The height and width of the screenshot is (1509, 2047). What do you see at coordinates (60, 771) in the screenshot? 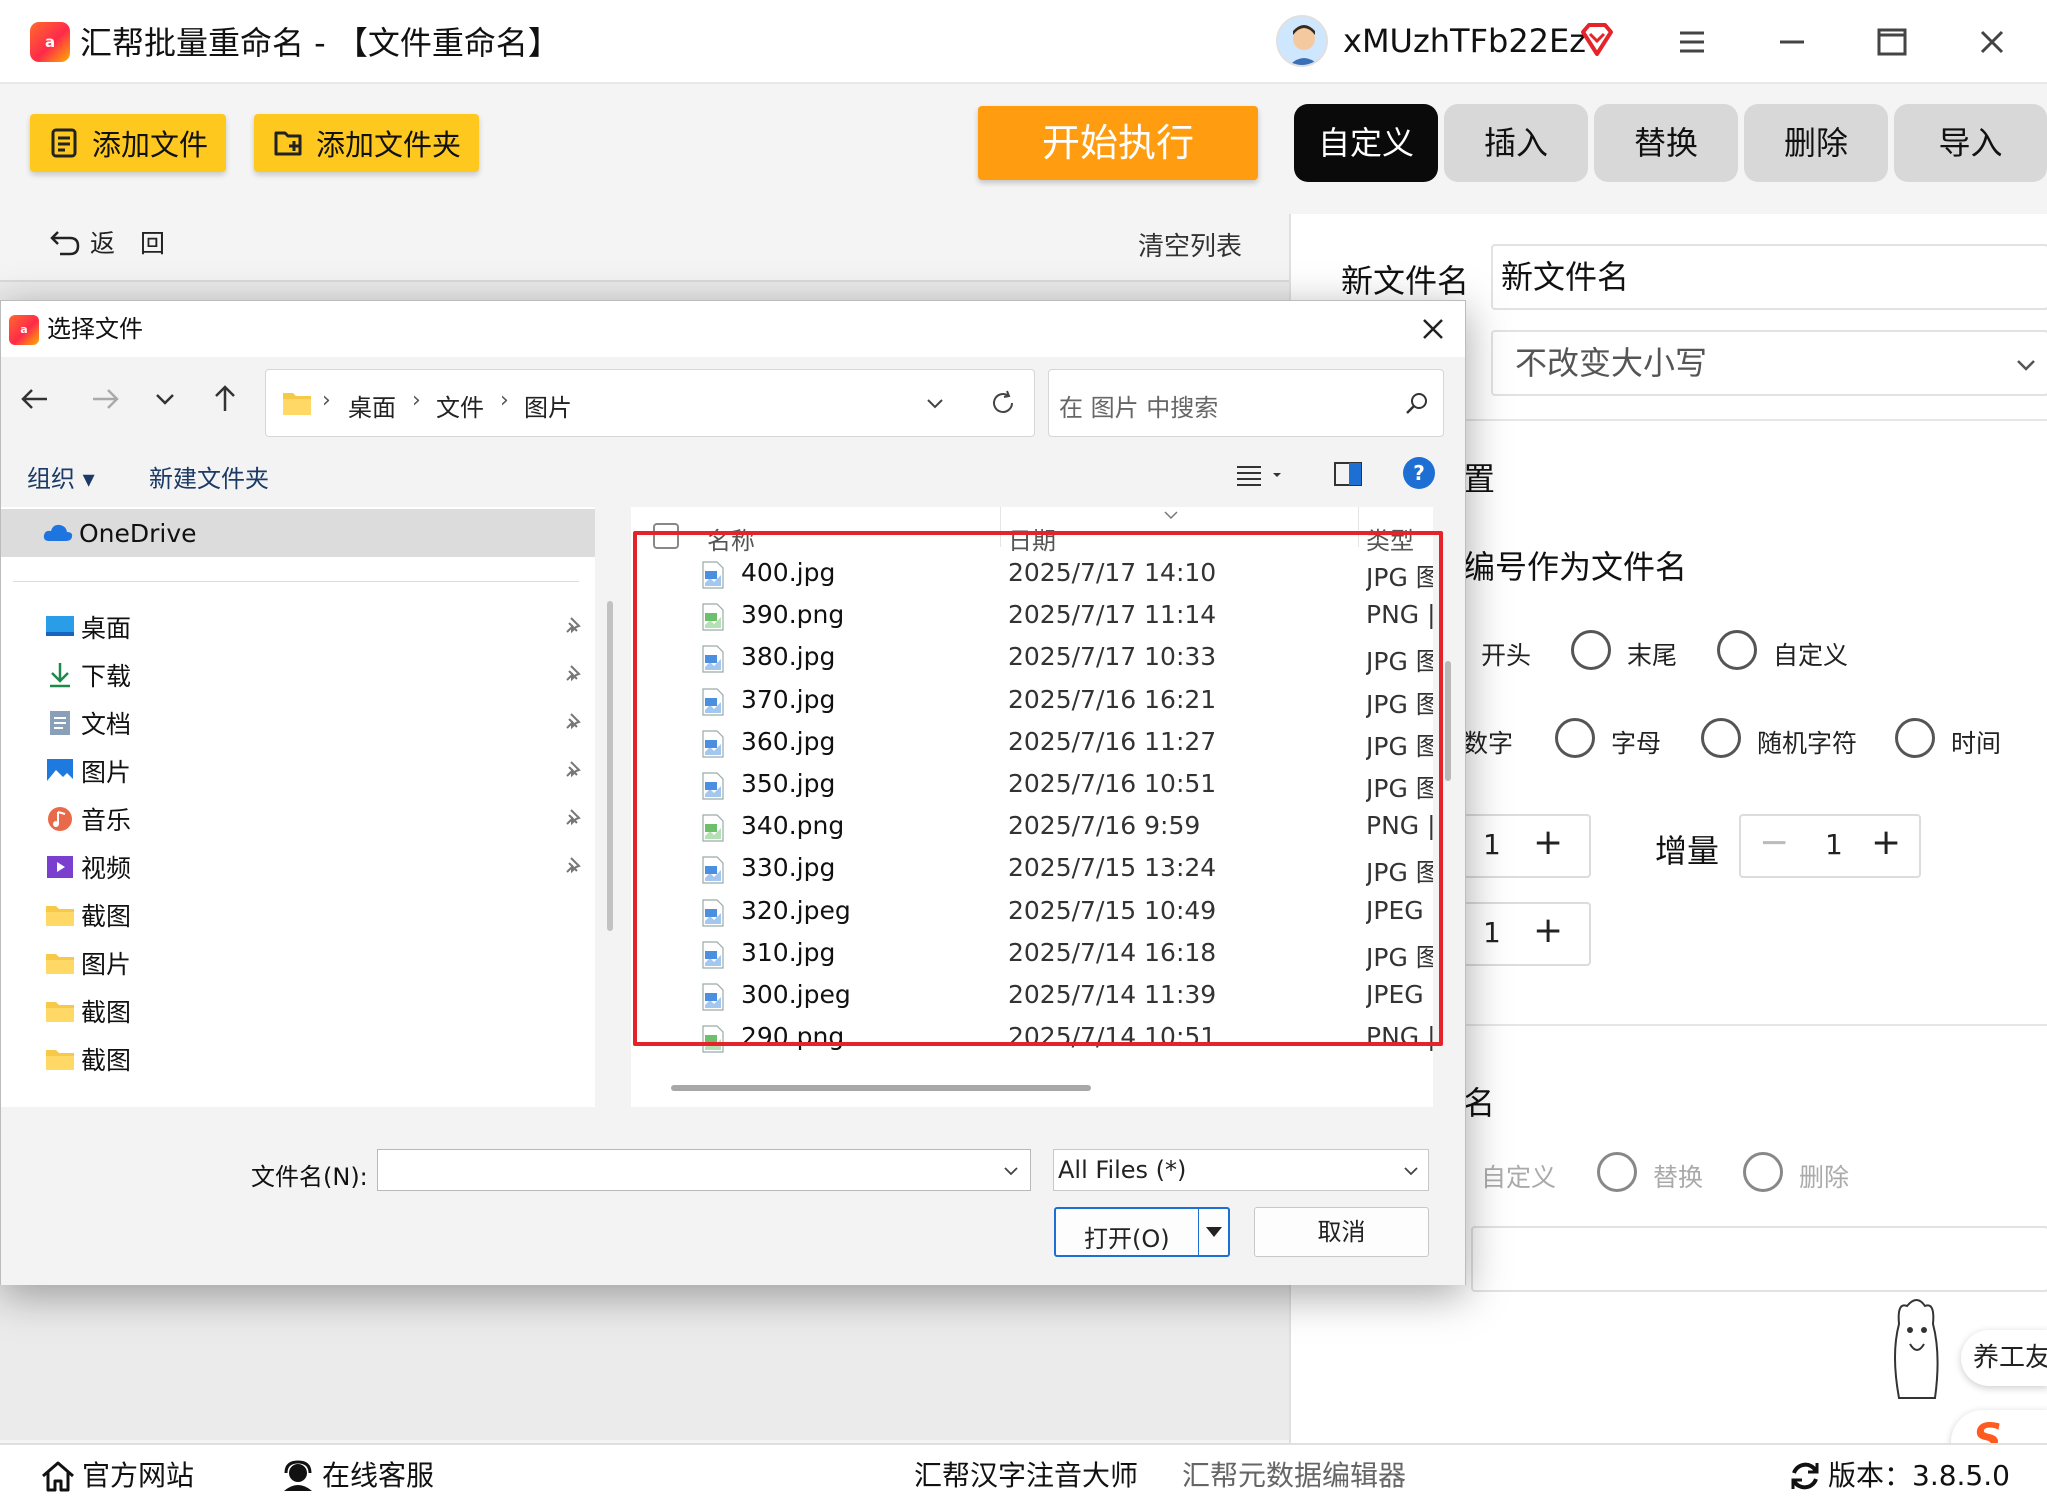
I see `pictures-icon` at bounding box center [60, 771].